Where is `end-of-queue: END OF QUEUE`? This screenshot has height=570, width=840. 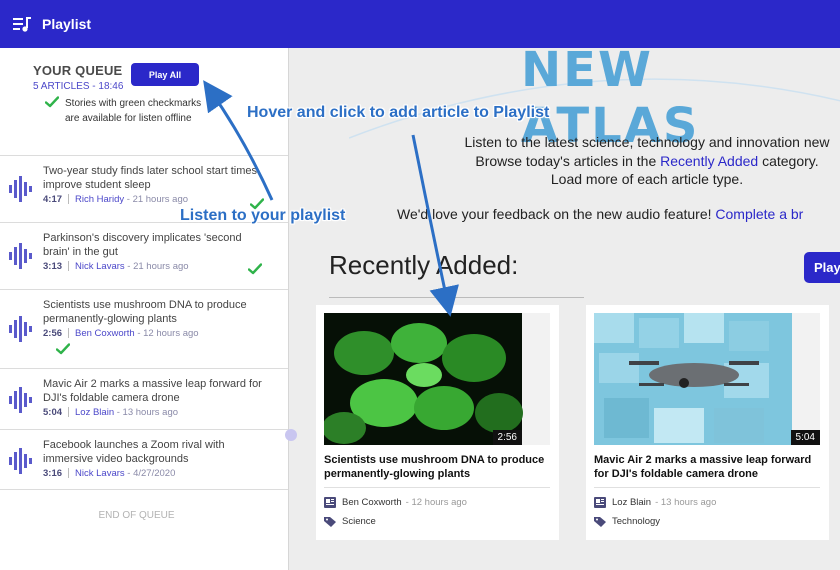 end-of-queue: END OF QUEUE is located at coordinates (136, 515).